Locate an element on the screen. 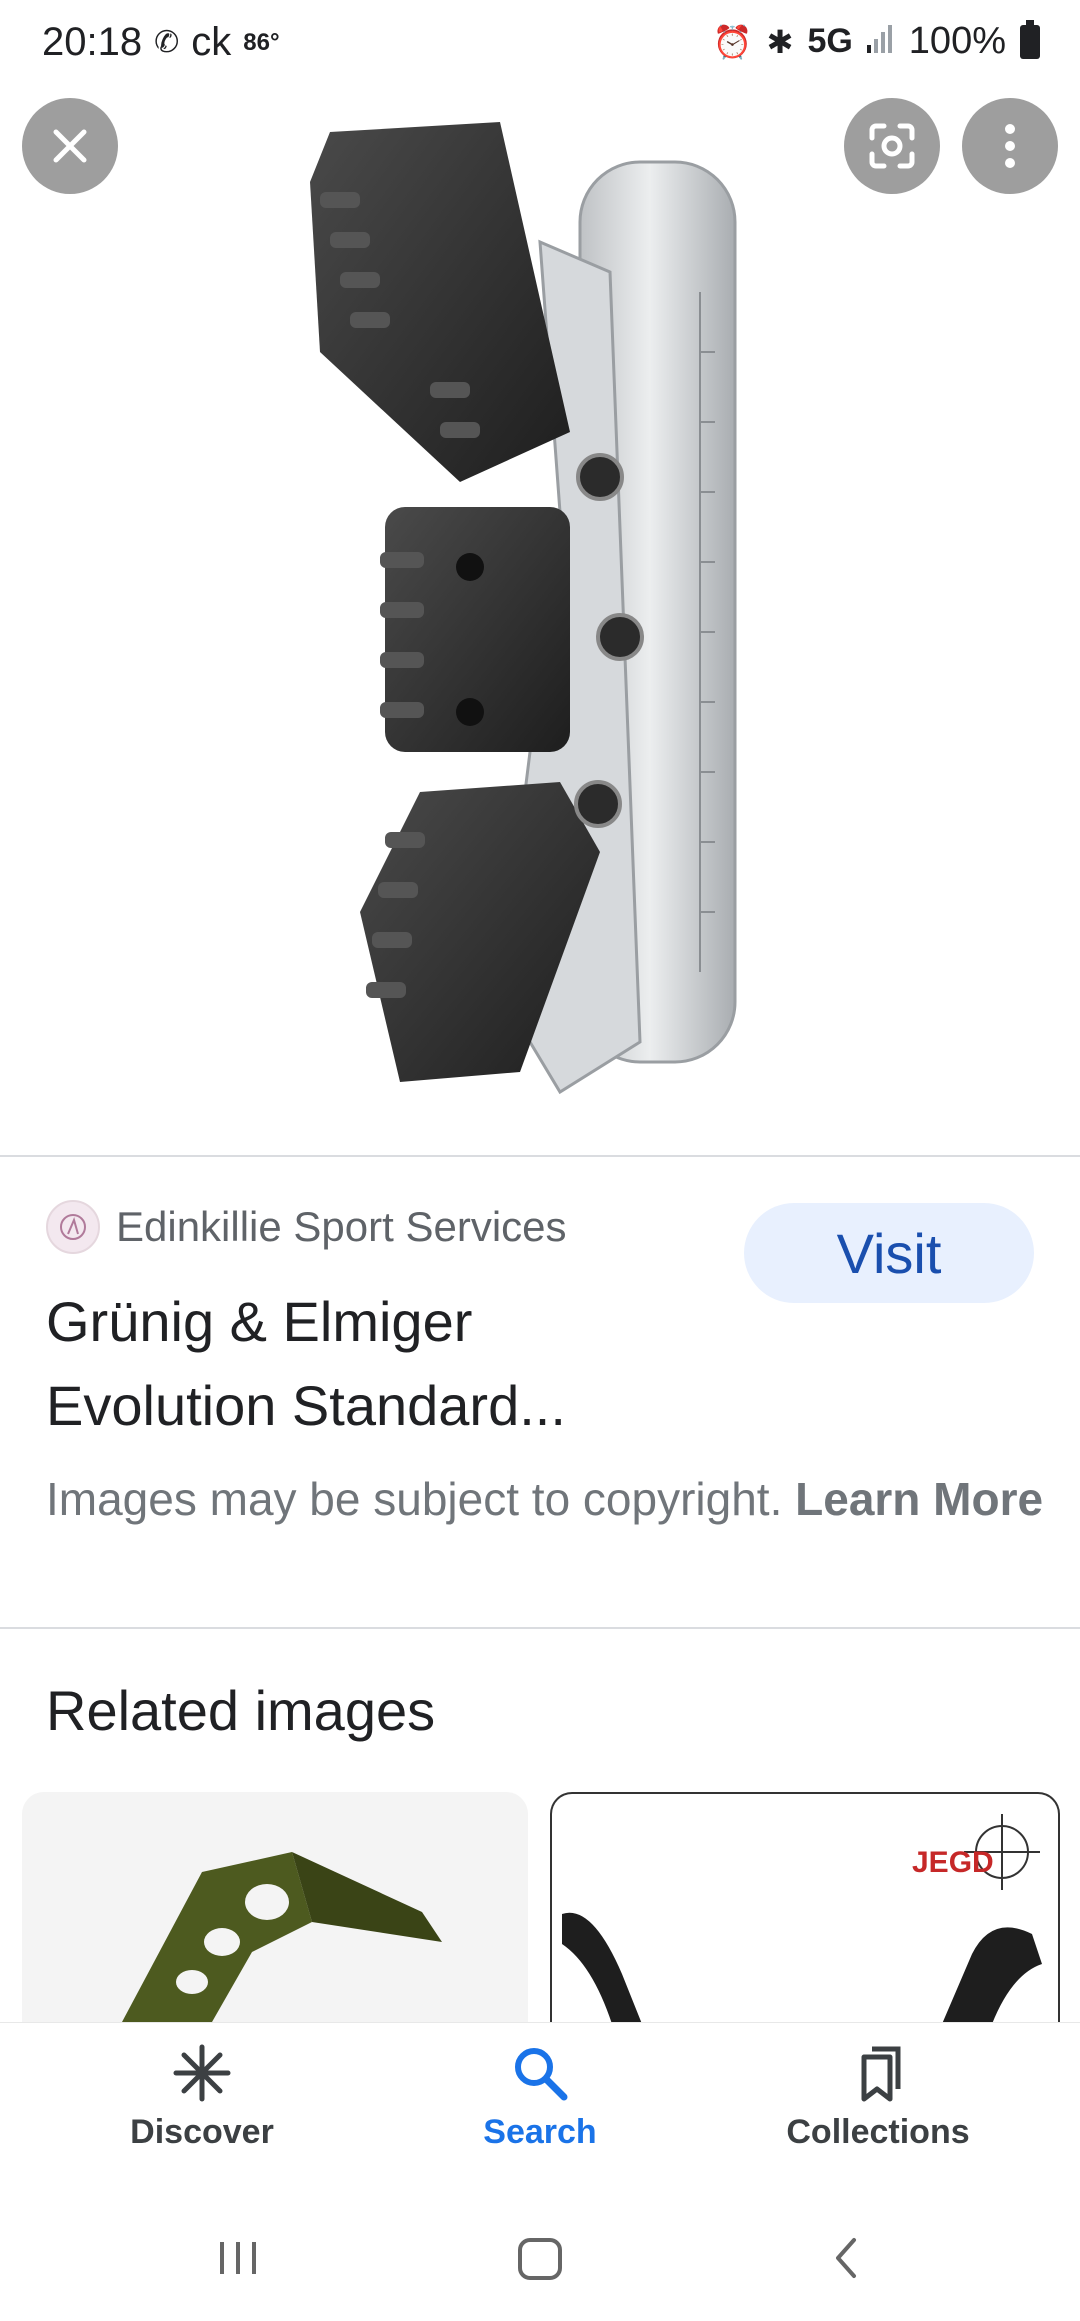 This screenshot has height=2321, width=1080. bottom-navigation: Discover Search Collections is located at coordinates (540, 2112).